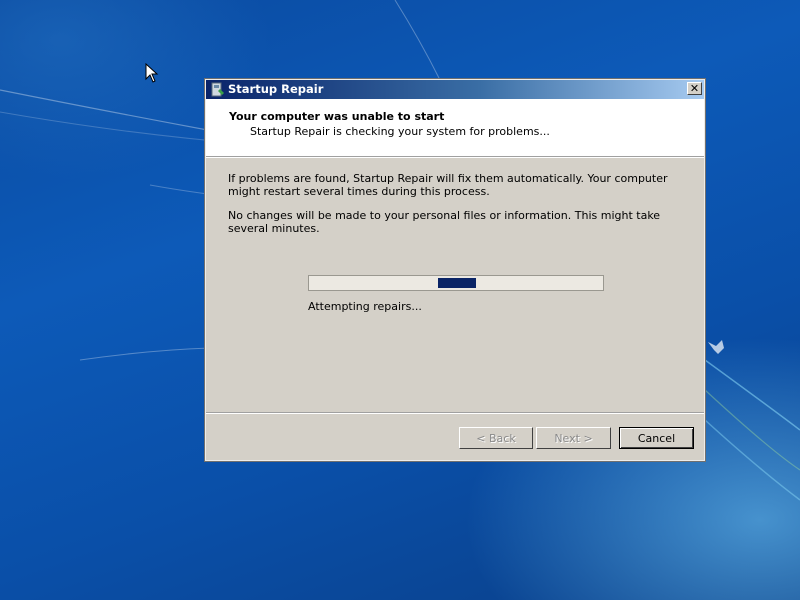  I want to click on progress-bar-segment, so click(457, 283).